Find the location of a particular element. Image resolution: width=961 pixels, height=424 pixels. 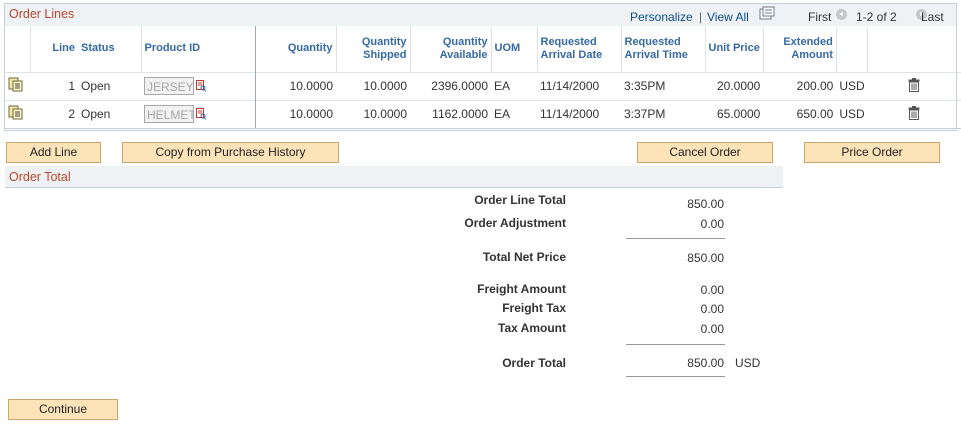

order-total-value: 850.00 is located at coordinates (705, 363).